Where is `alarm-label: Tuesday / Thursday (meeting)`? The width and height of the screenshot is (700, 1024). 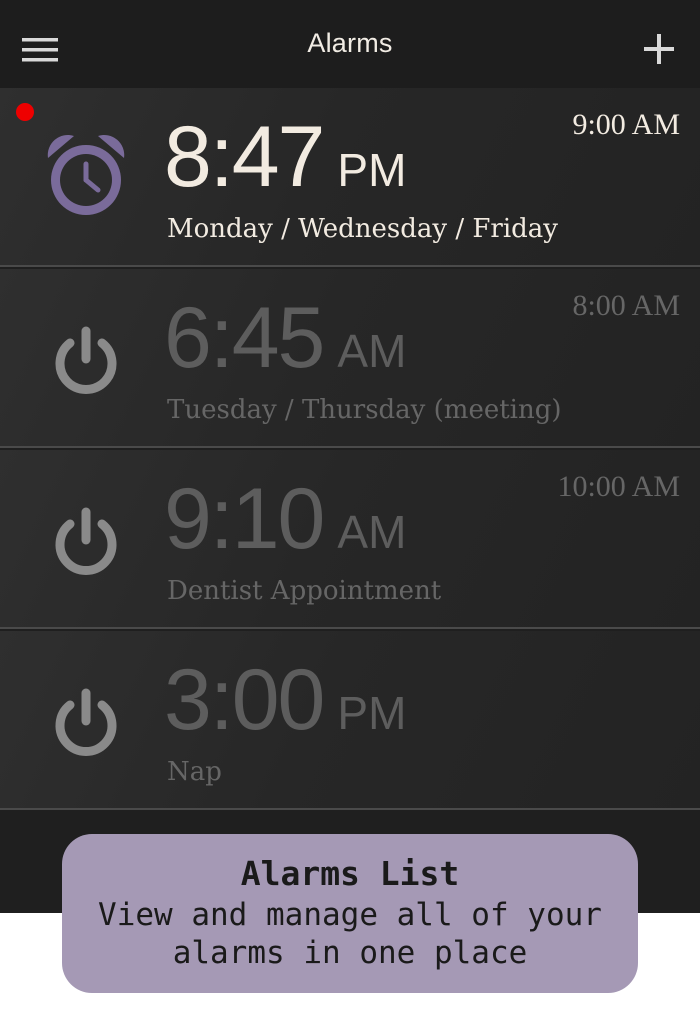 alarm-label: Tuesday / Thursday (meeting) is located at coordinates (364, 410).